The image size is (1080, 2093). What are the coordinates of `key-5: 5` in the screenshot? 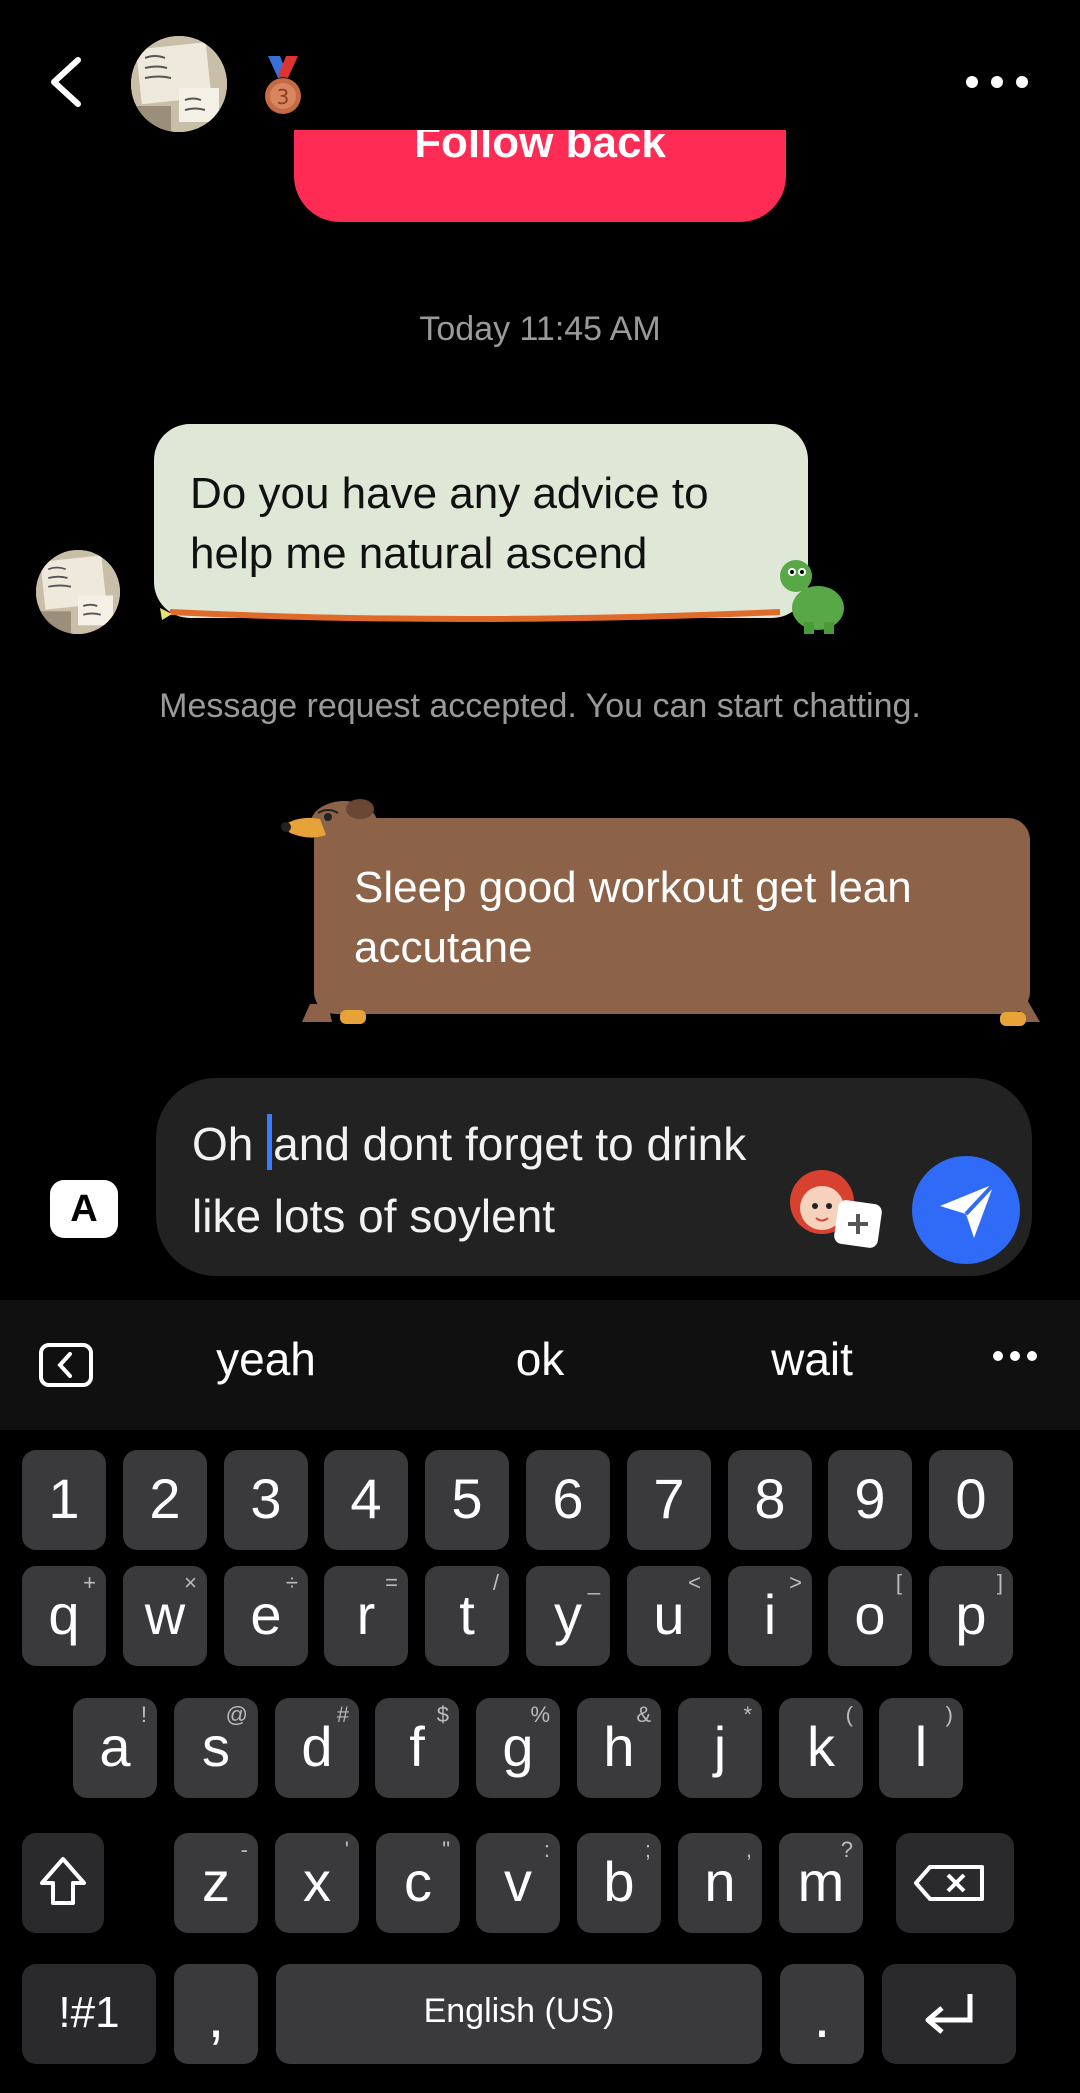 It's located at (467, 1500).